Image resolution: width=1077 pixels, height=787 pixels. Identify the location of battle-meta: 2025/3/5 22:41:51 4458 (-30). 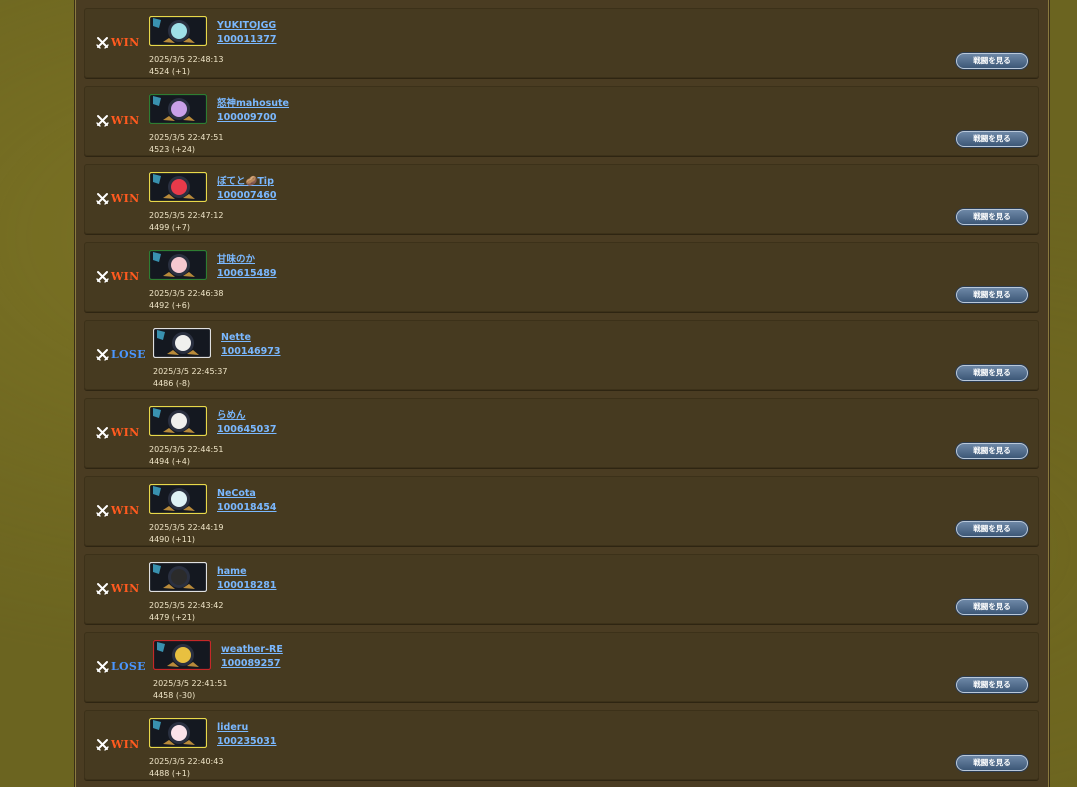
(190, 690).